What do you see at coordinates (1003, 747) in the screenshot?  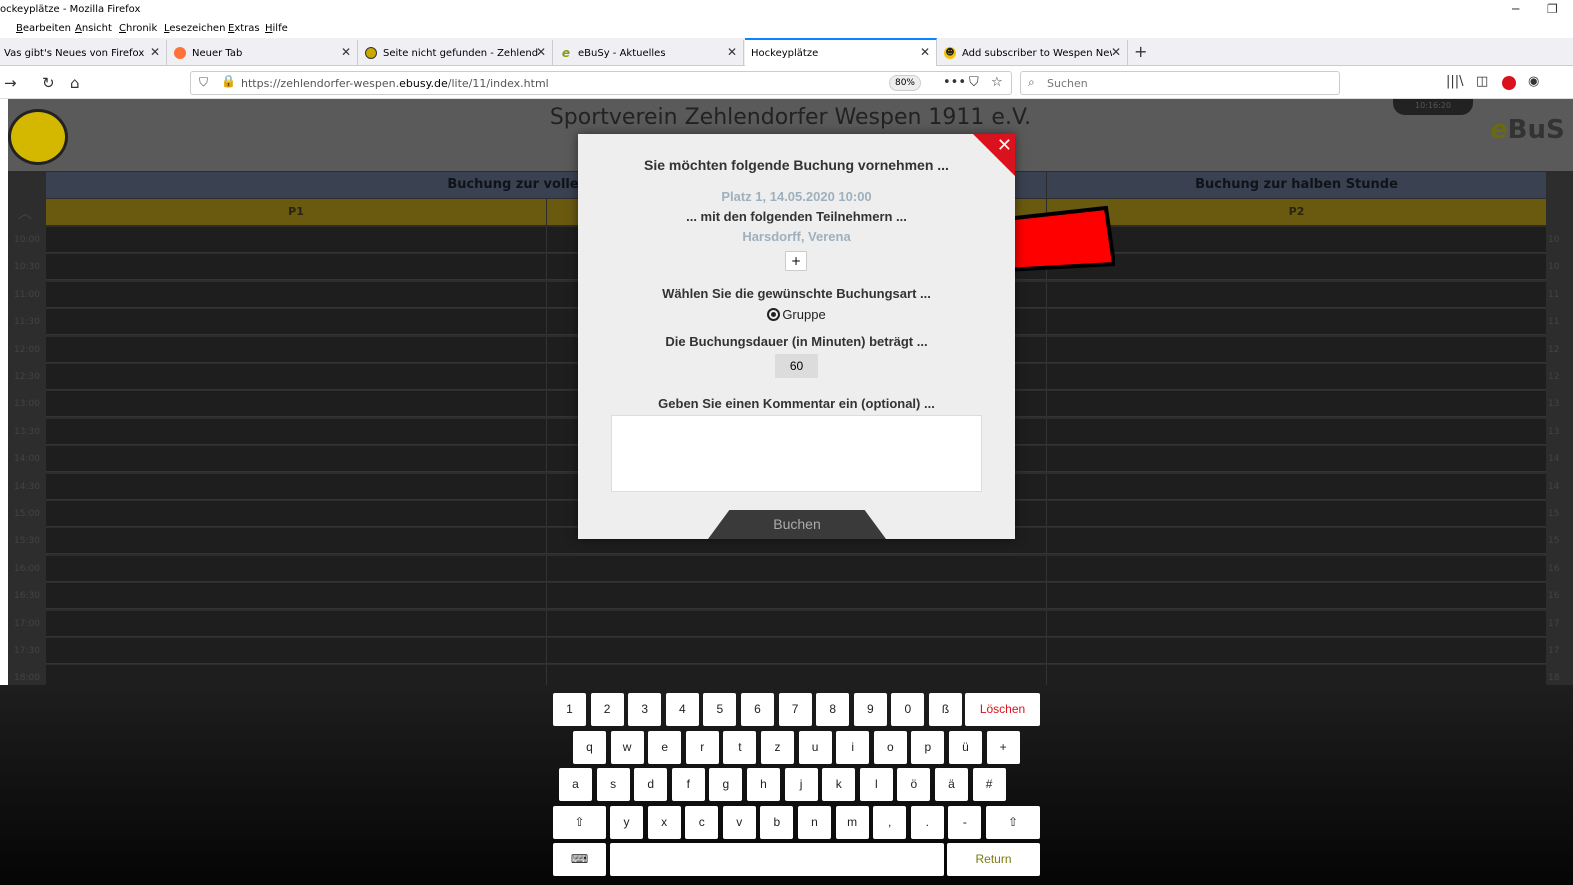 I see `key-row2: +` at bounding box center [1003, 747].